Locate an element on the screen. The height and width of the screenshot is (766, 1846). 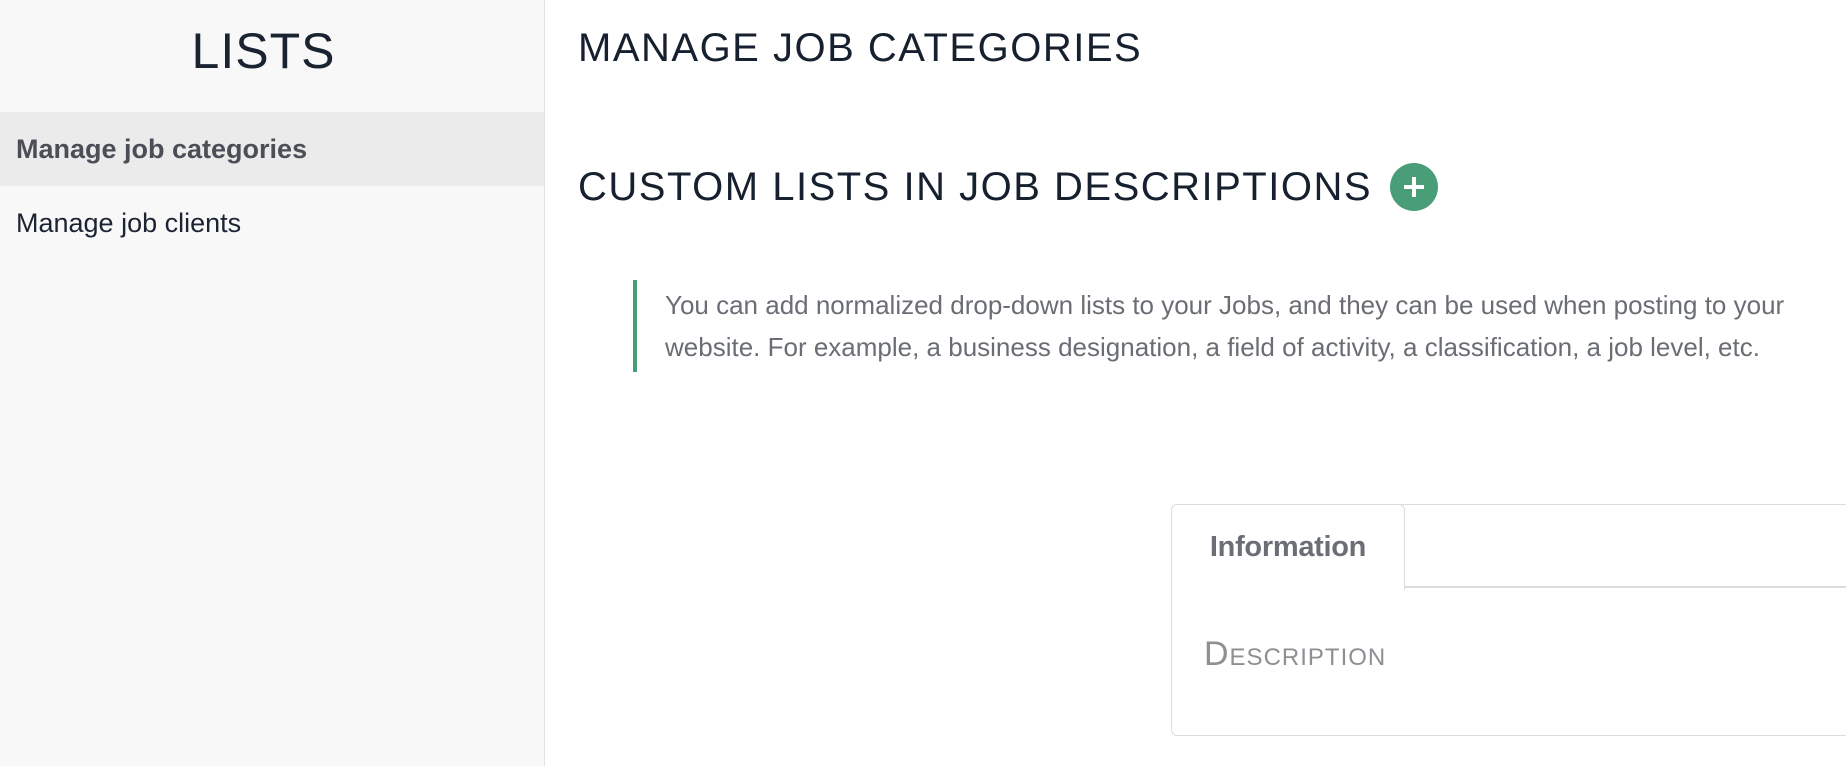
tab-information: Information is located at coordinates (1288, 547).